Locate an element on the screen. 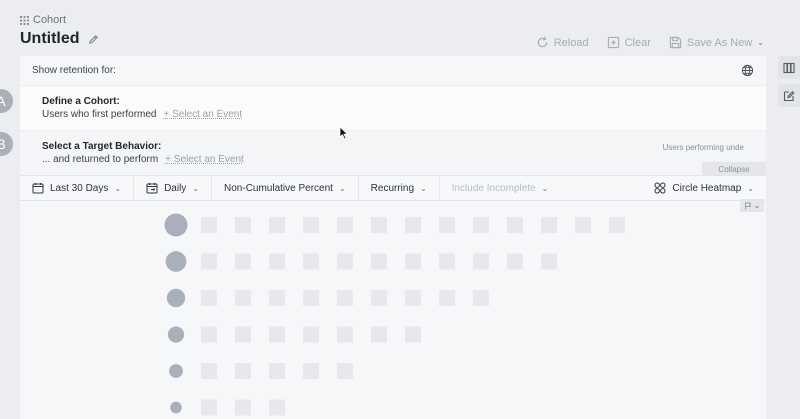 The image size is (800, 419). notes-panel-button is located at coordinates (789, 95).